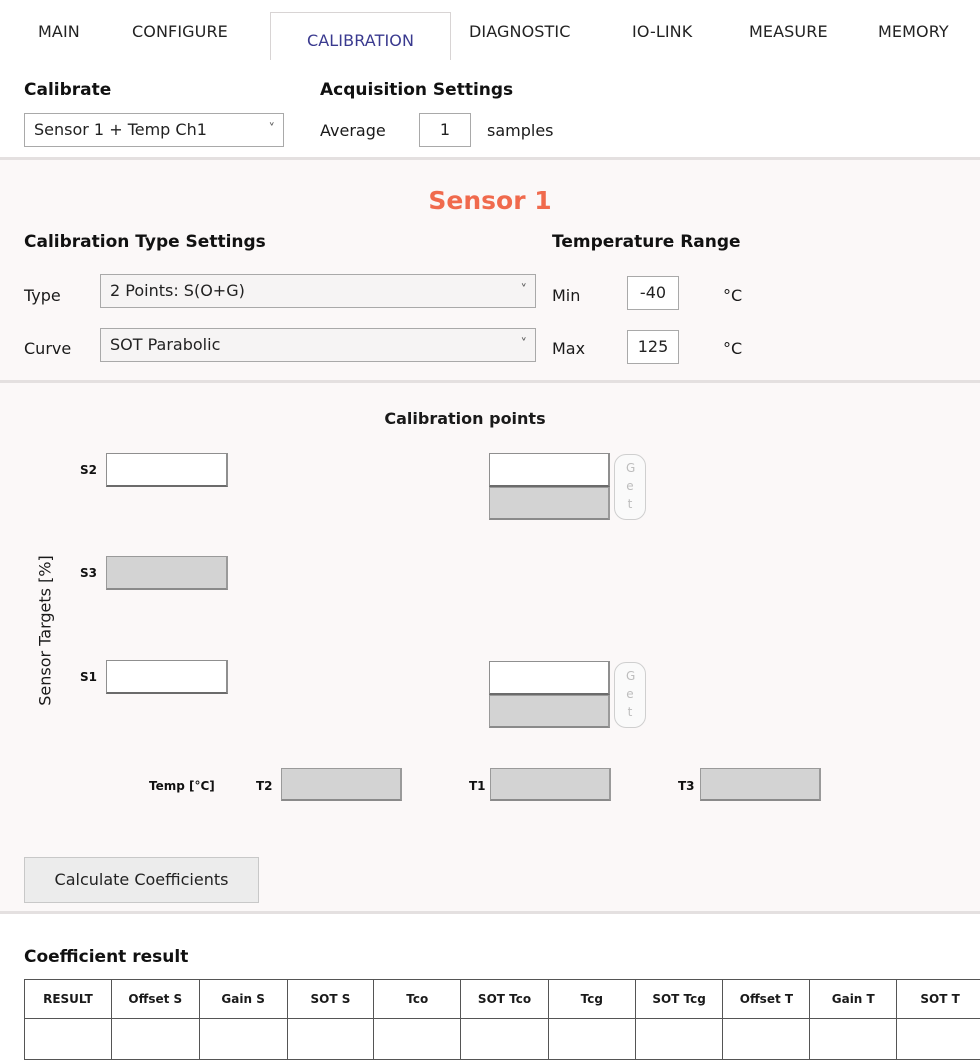  What do you see at coordinates (549, 503) in the screenshot?
I see `s2-reading-temp` at bounding box center [549, 503].